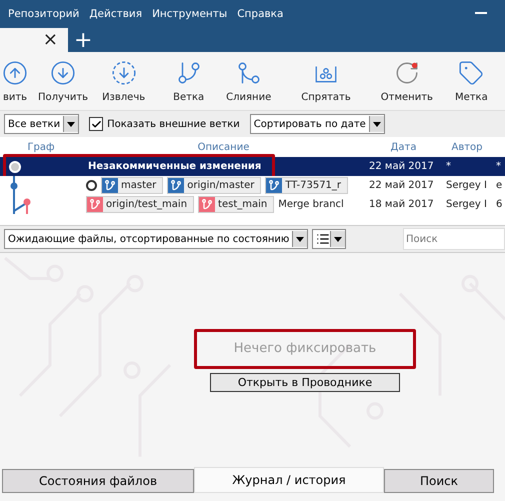 The image size is (505, 501). I want to click on bottom-tab: Поиск, so click(439, 481).